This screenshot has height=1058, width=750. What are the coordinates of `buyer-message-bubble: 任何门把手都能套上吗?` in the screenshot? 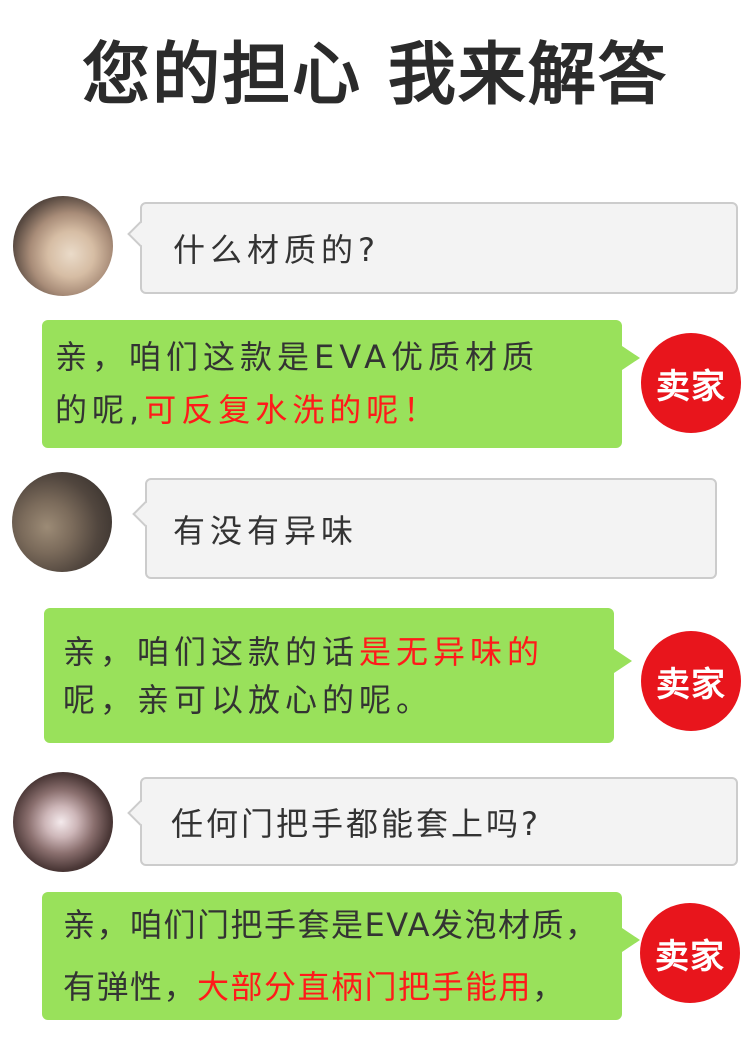 It's located at (432, 821).